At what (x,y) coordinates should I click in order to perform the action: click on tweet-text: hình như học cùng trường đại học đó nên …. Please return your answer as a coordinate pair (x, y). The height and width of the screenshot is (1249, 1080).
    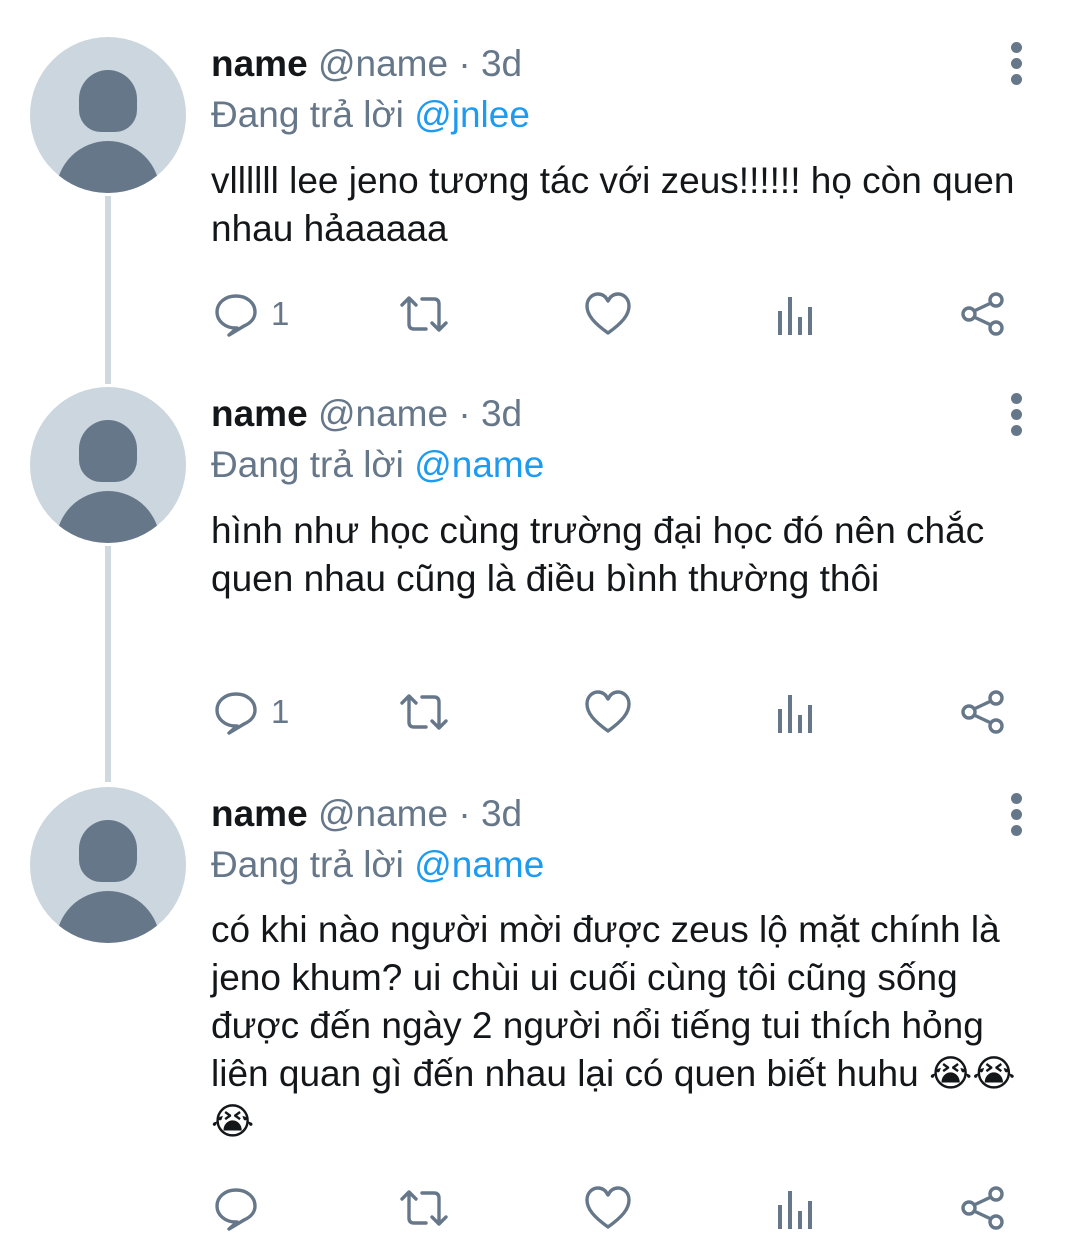
    Looking at the image, I should click on (598, 554).